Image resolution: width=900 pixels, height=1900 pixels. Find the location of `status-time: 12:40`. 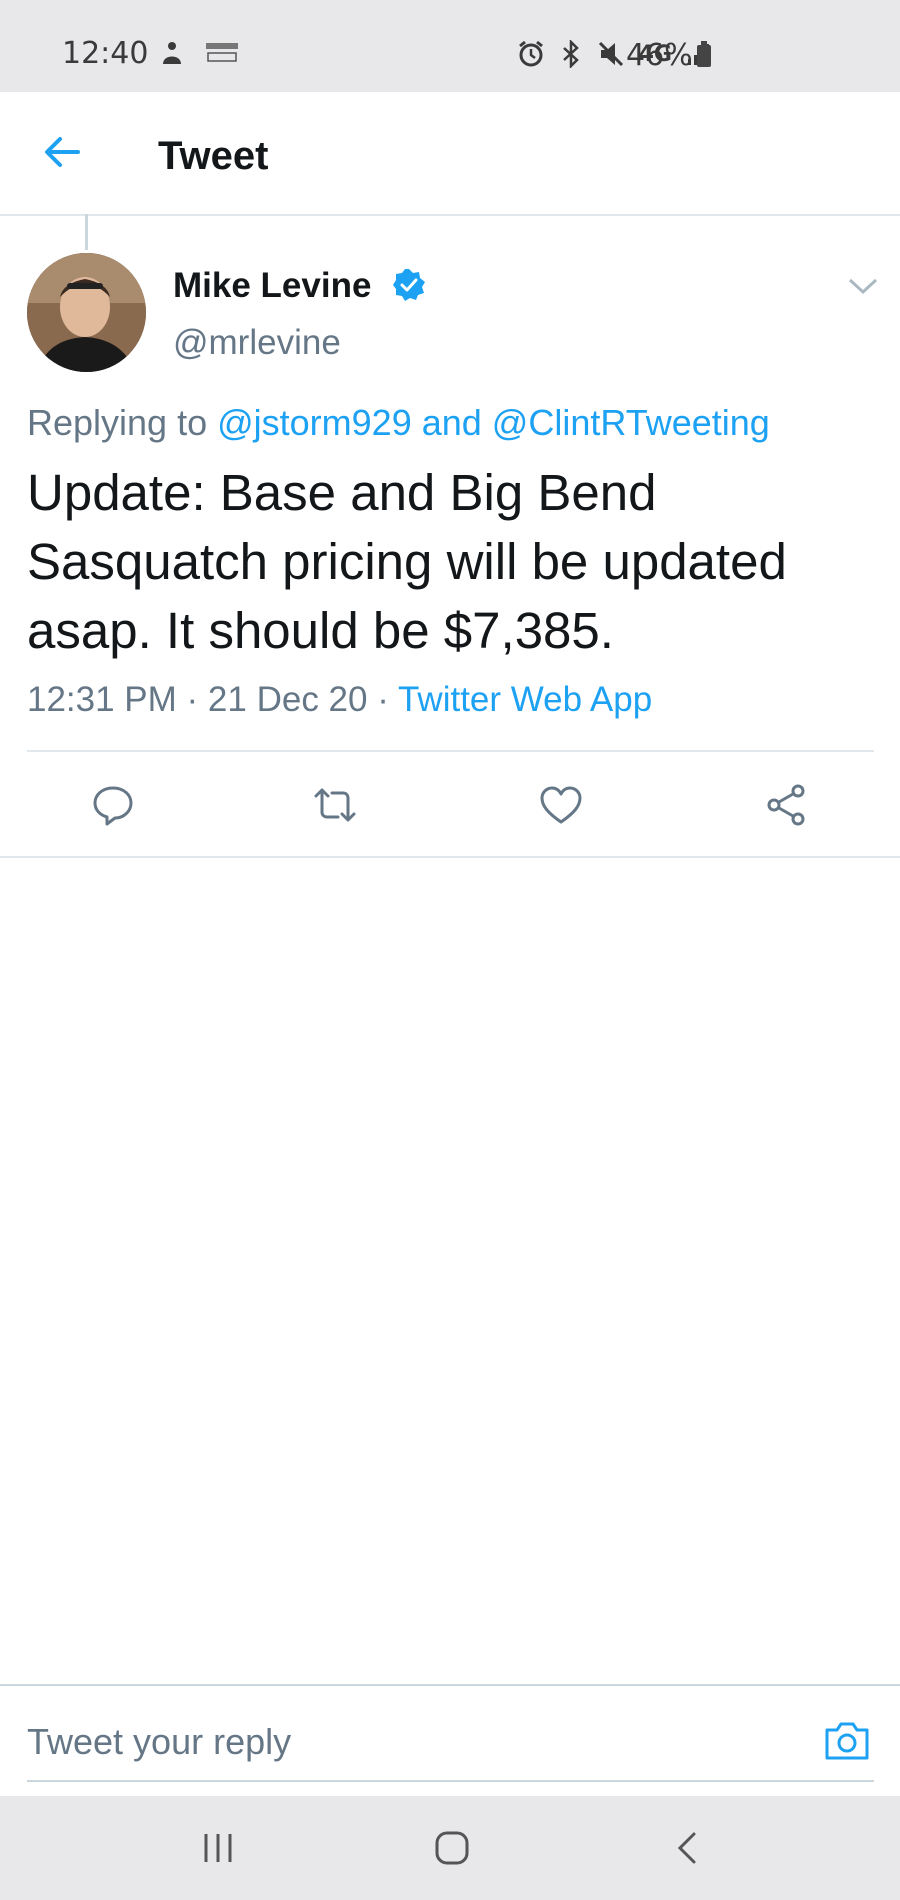

status-time: 12:40 is located at coordinates (105, 53).